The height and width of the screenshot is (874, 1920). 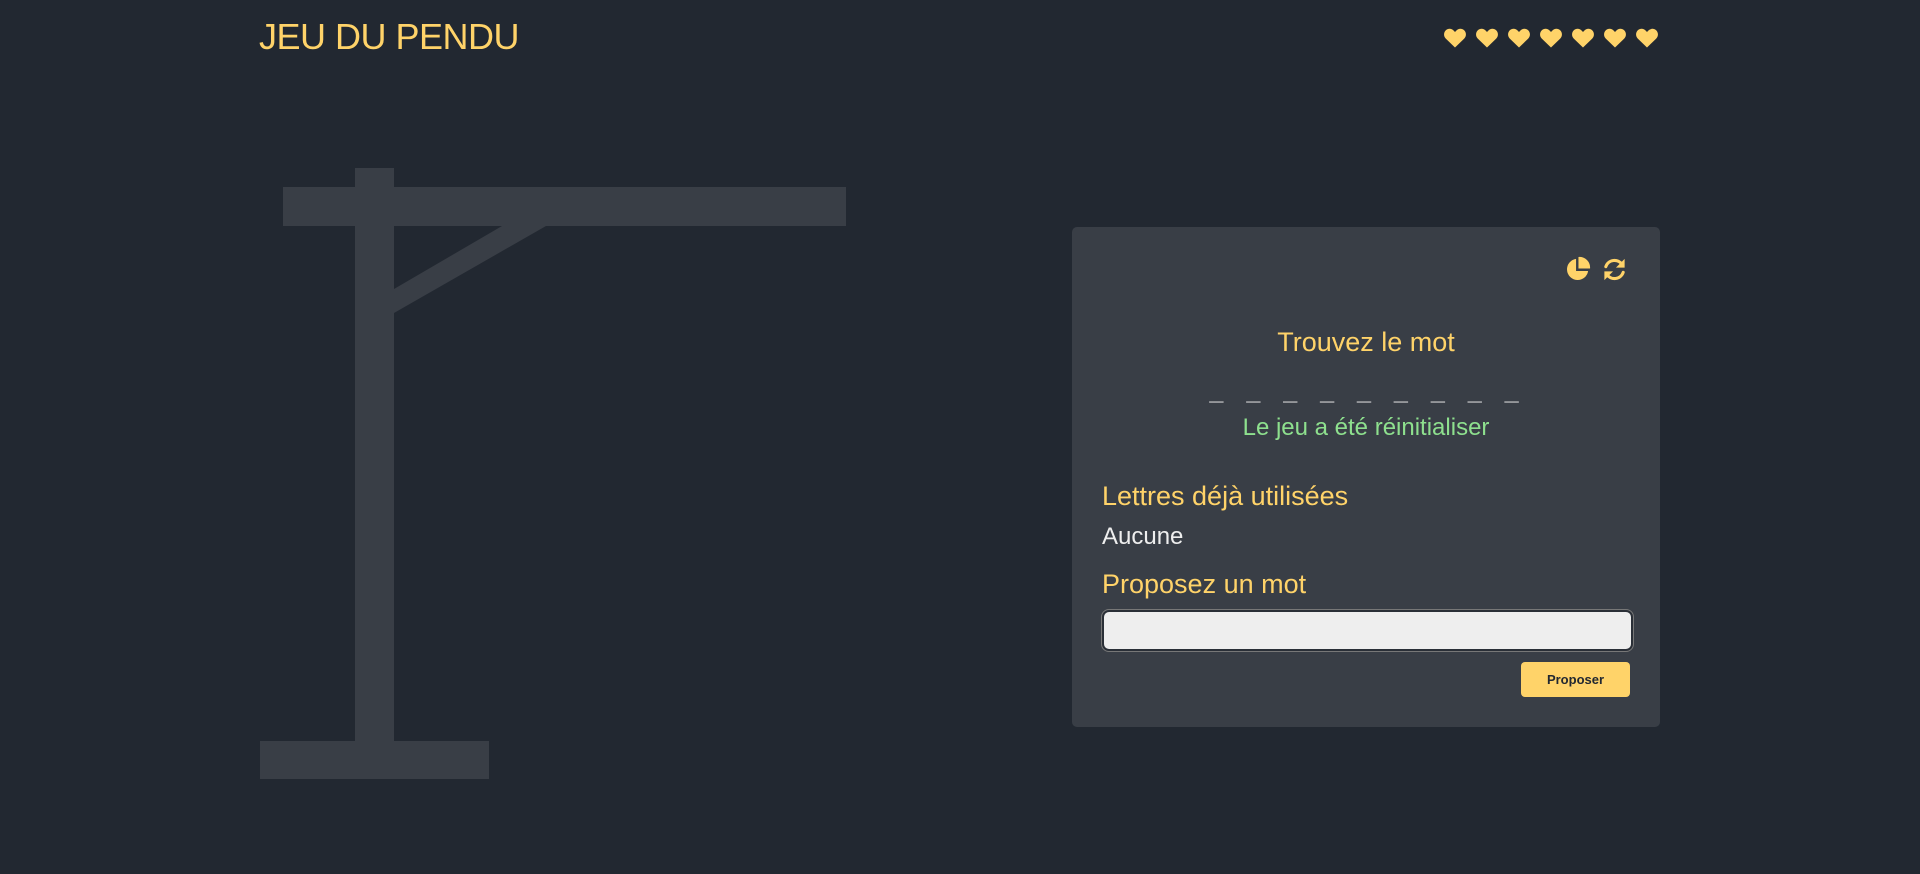 I want to click on panel-toolbar, so click(x=1596, y=269).